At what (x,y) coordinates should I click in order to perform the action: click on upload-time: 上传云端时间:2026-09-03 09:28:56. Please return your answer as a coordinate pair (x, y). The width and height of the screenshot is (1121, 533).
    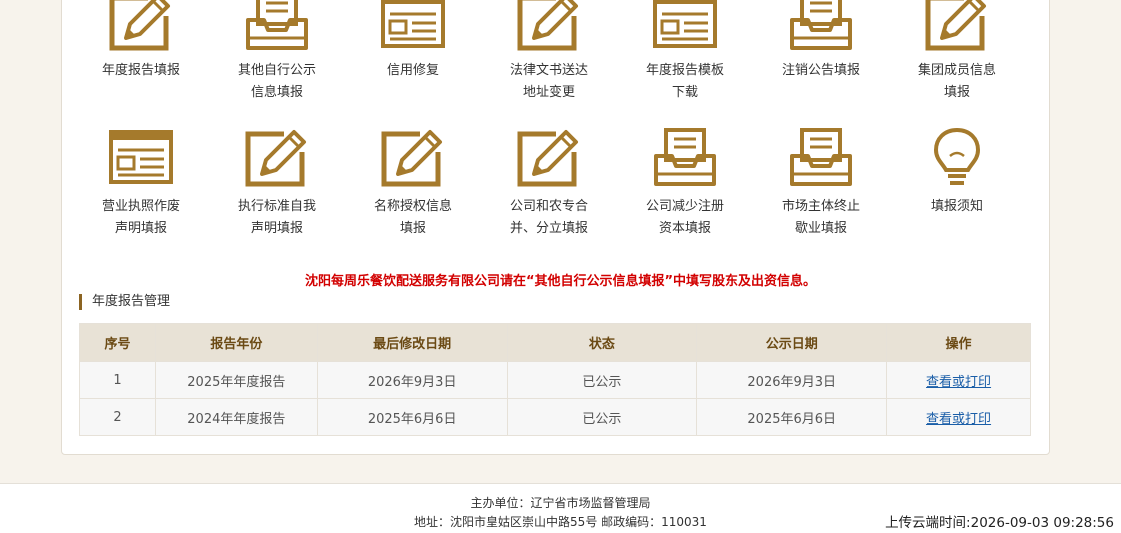
    Looking at the image, I should click on (999, 523).